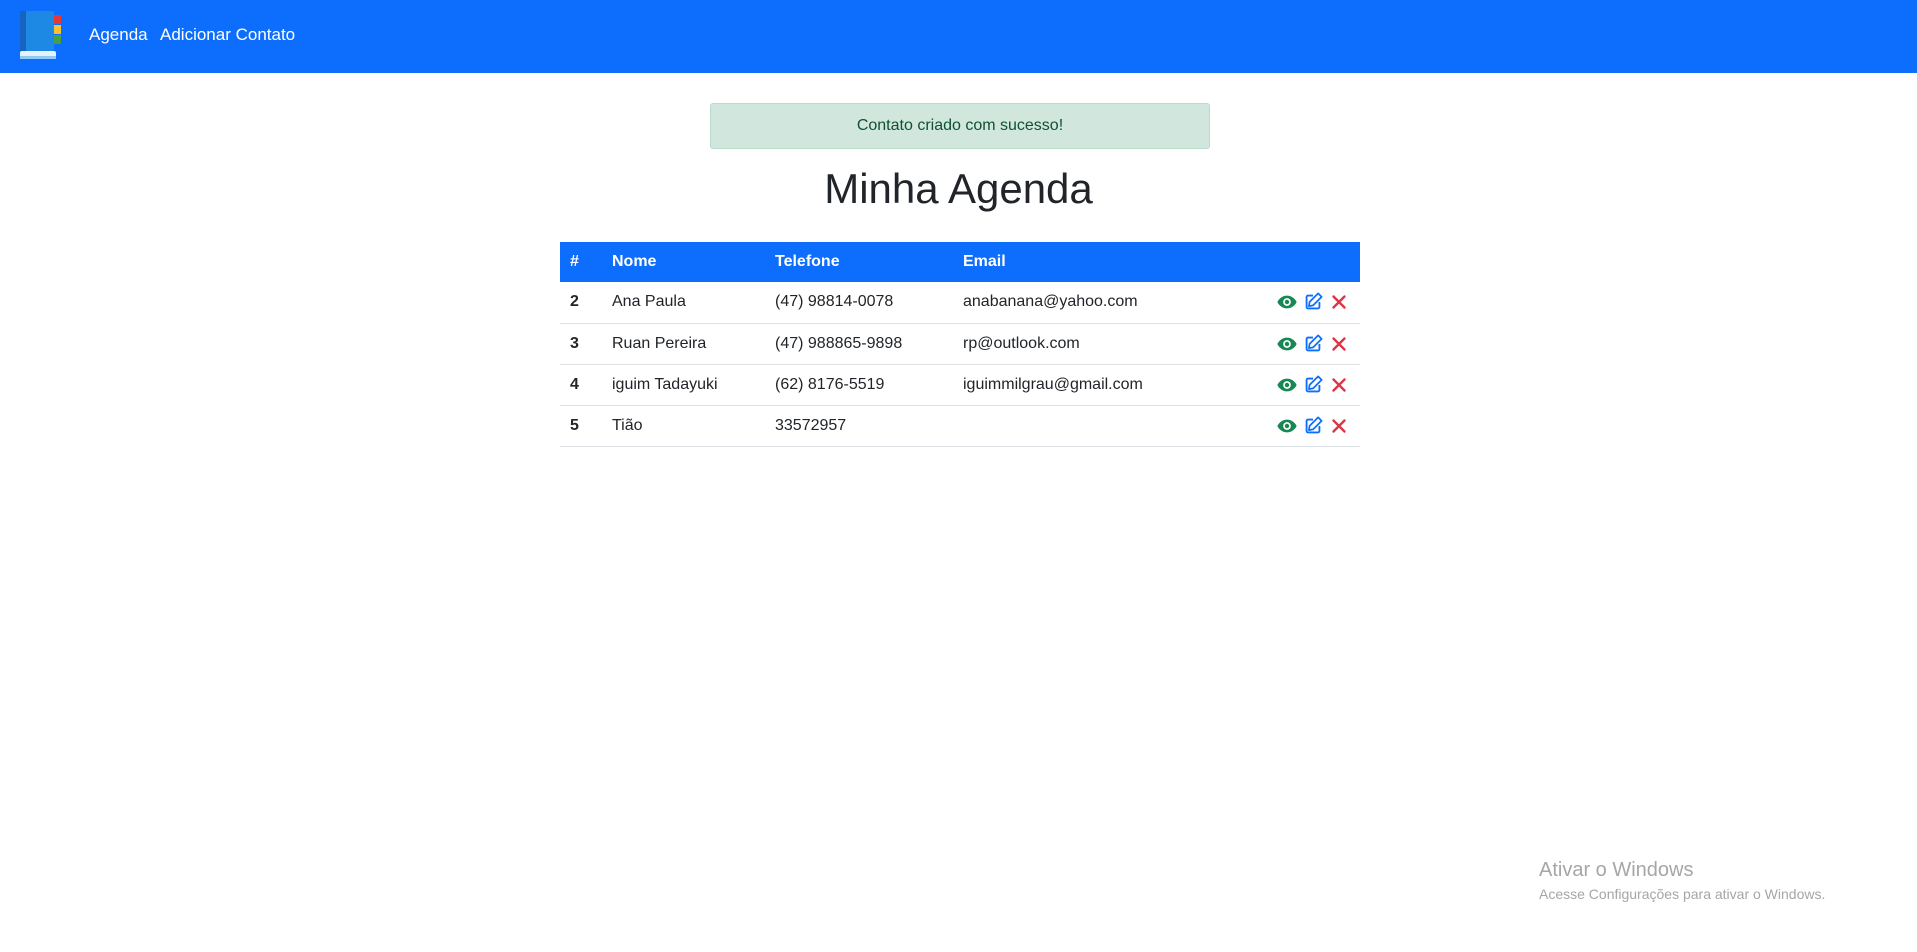 This screenshot has width=1917, height=952. I want to click on cell-nome: Tião, so click(627, 425).